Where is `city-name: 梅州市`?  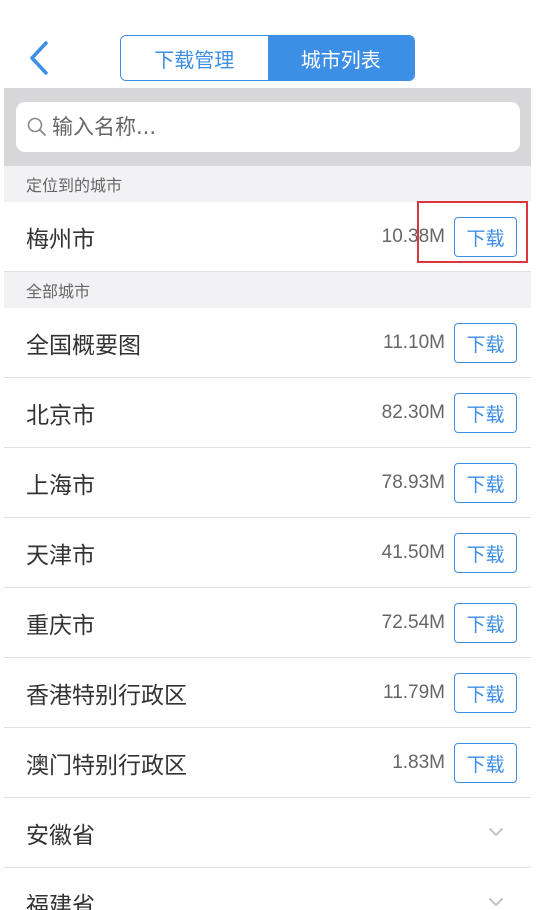
city-name: 梅州市 is located at coordinates (60, 240).